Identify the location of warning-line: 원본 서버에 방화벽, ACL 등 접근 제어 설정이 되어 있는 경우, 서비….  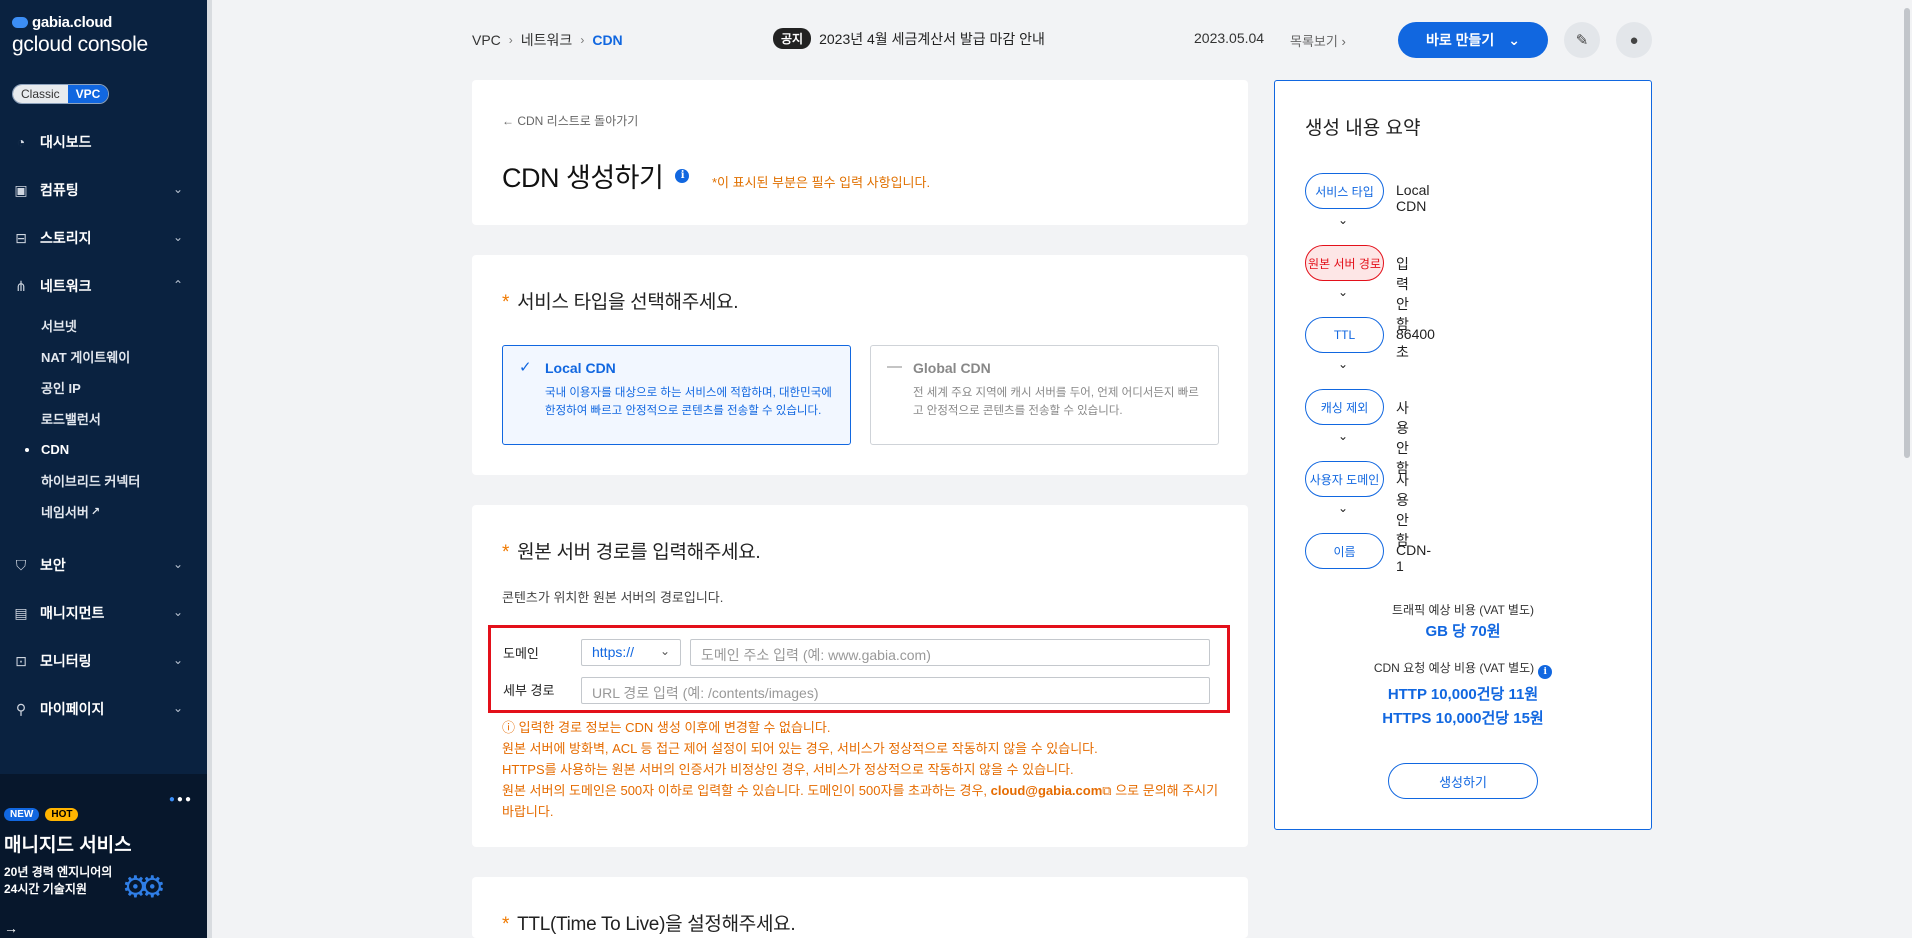
(800, 748).